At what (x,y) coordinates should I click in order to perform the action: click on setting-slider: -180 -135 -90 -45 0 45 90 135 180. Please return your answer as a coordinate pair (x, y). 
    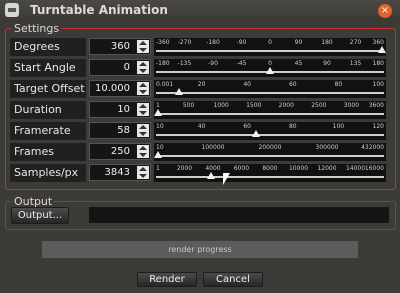
    Looking at the image, I should click on (270, 68).